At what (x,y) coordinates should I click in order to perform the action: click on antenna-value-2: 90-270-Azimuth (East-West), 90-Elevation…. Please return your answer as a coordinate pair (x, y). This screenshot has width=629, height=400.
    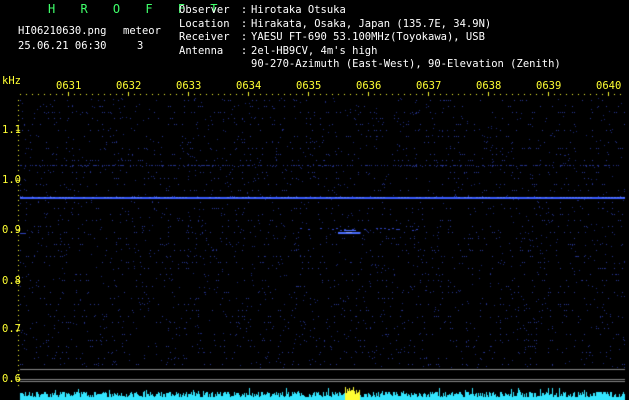
    Looking at the image, I should click on (406, 64).